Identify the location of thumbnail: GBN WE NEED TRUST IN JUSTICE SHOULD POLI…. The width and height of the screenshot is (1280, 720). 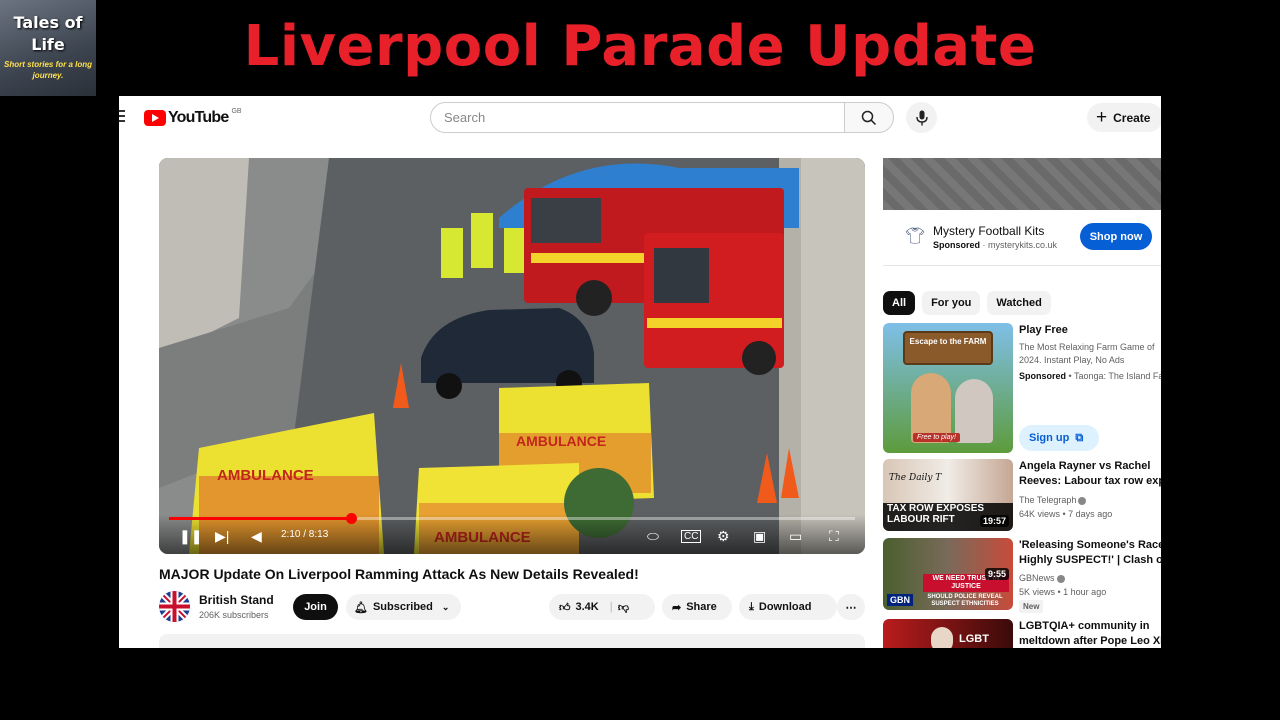
(948, 574).